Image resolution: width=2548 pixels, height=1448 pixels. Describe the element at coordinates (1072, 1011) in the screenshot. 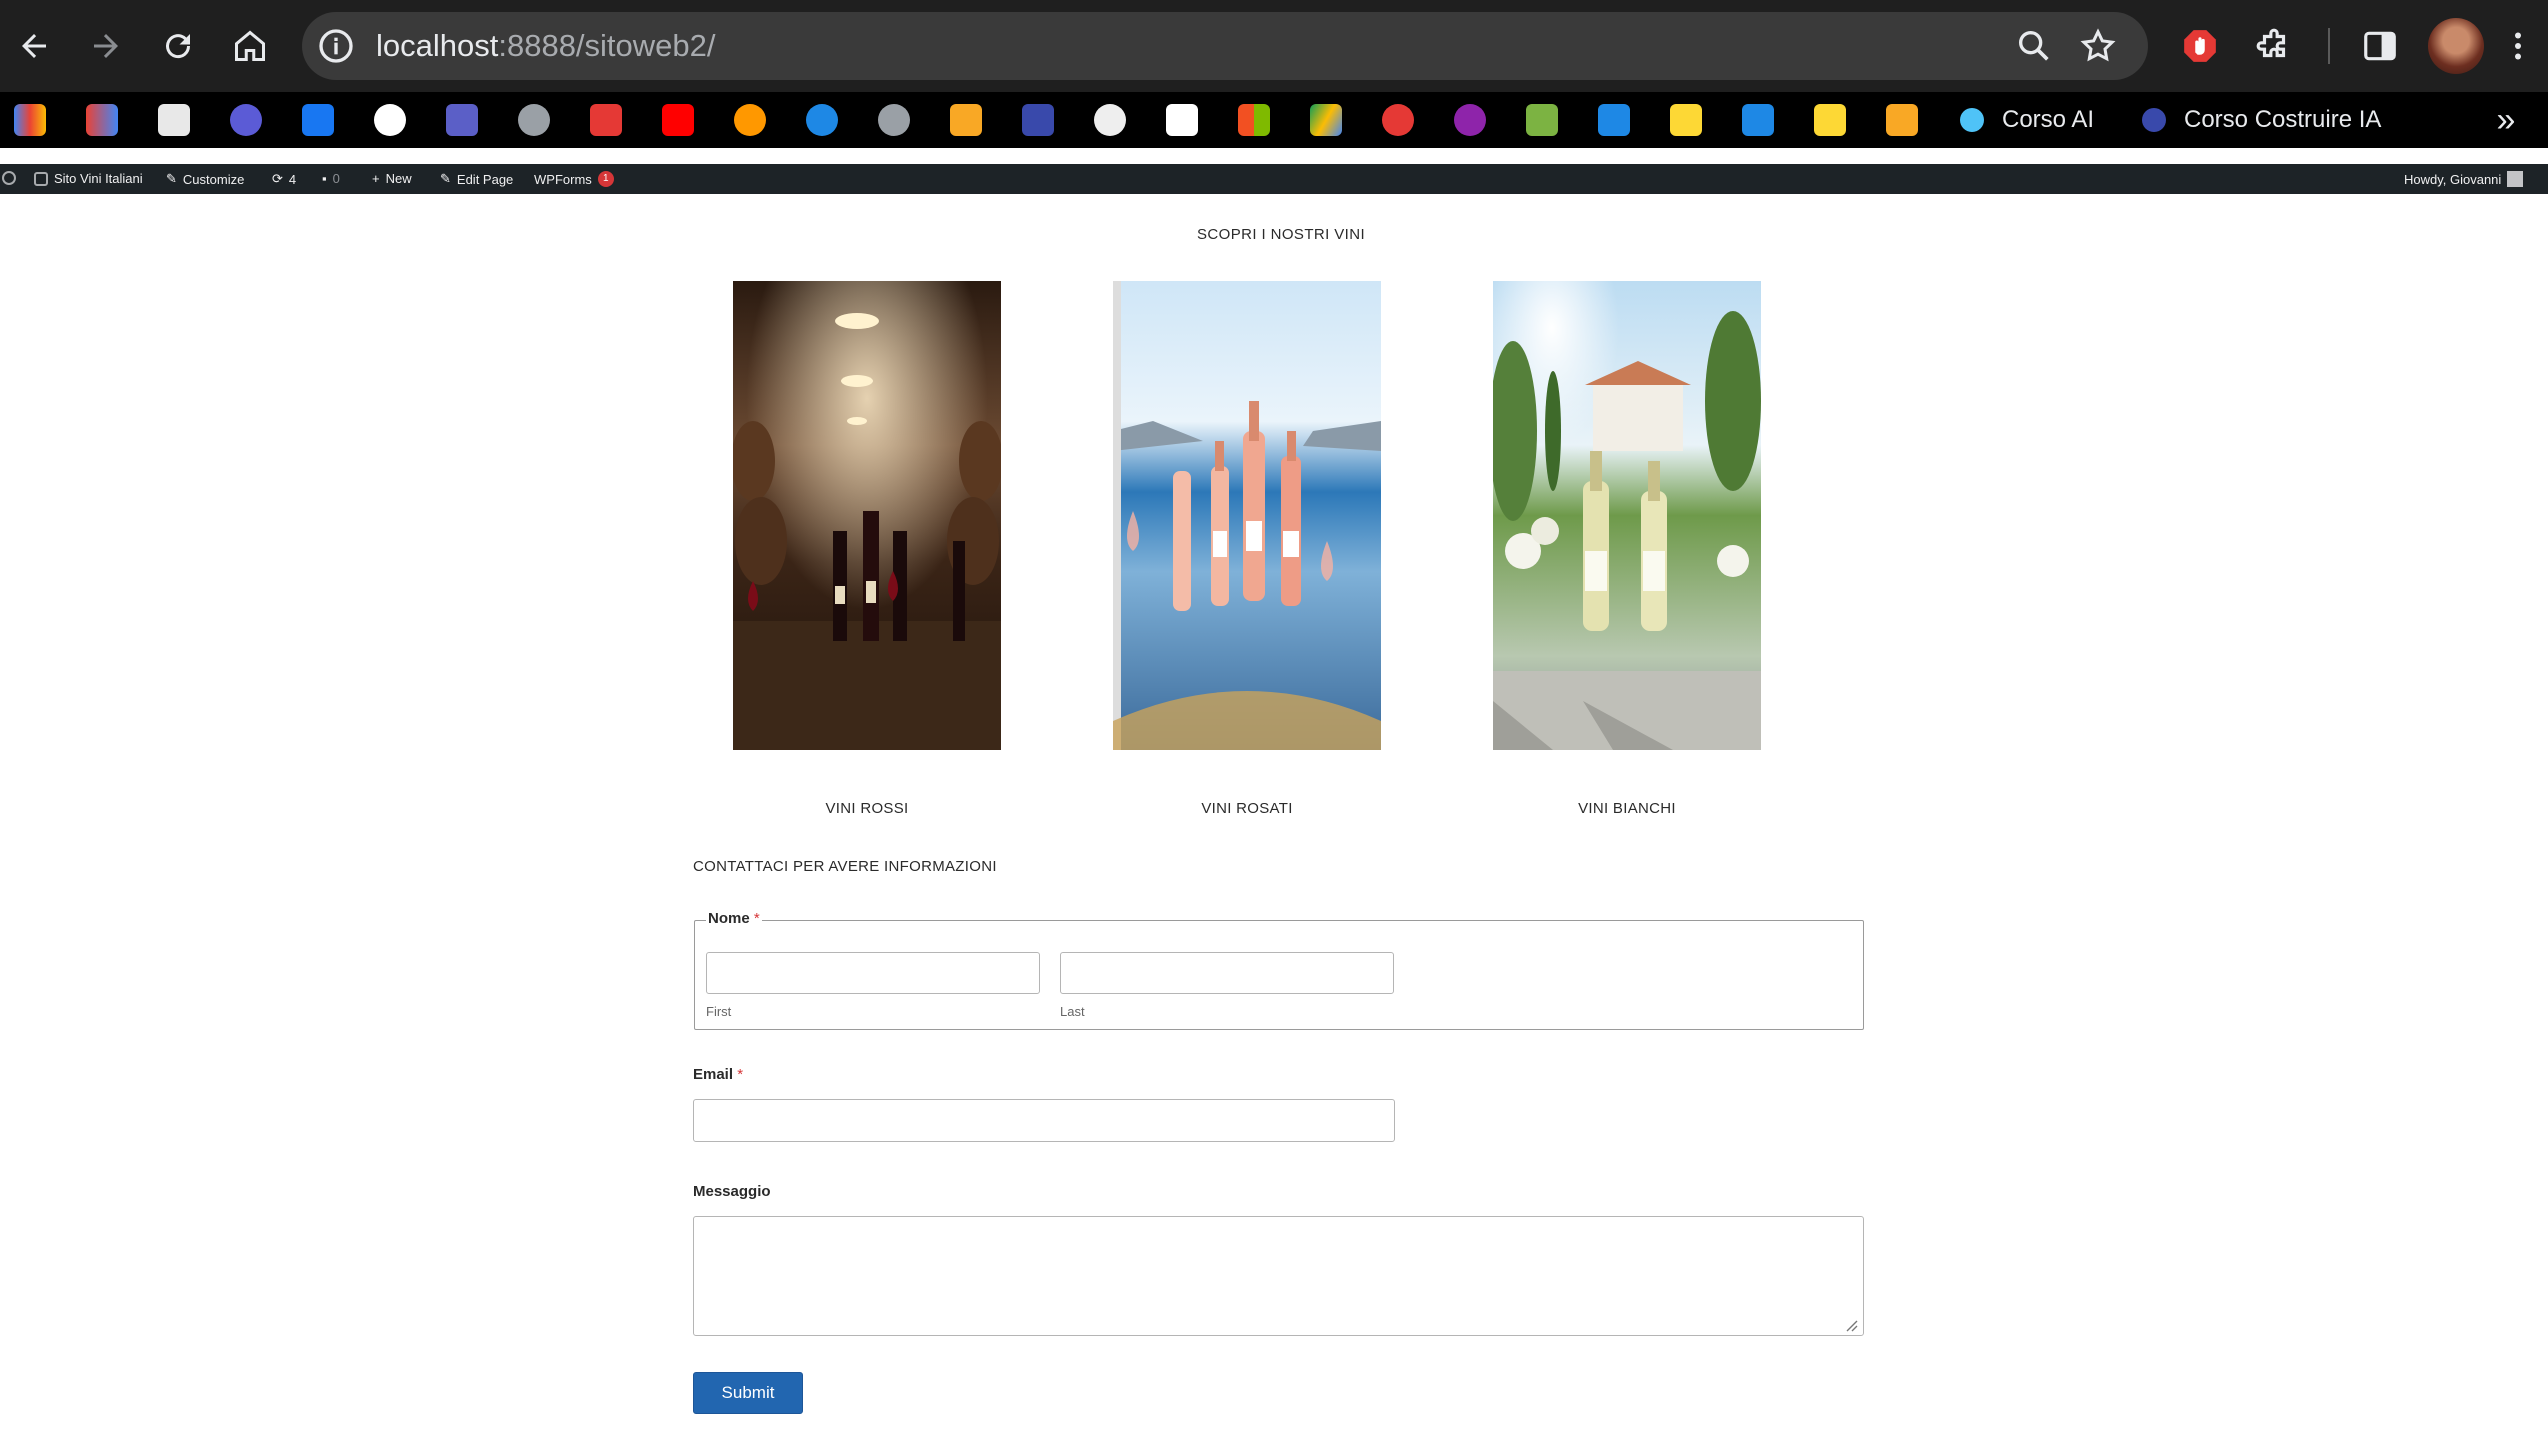

I see `last-sublabel: Last` at that location.